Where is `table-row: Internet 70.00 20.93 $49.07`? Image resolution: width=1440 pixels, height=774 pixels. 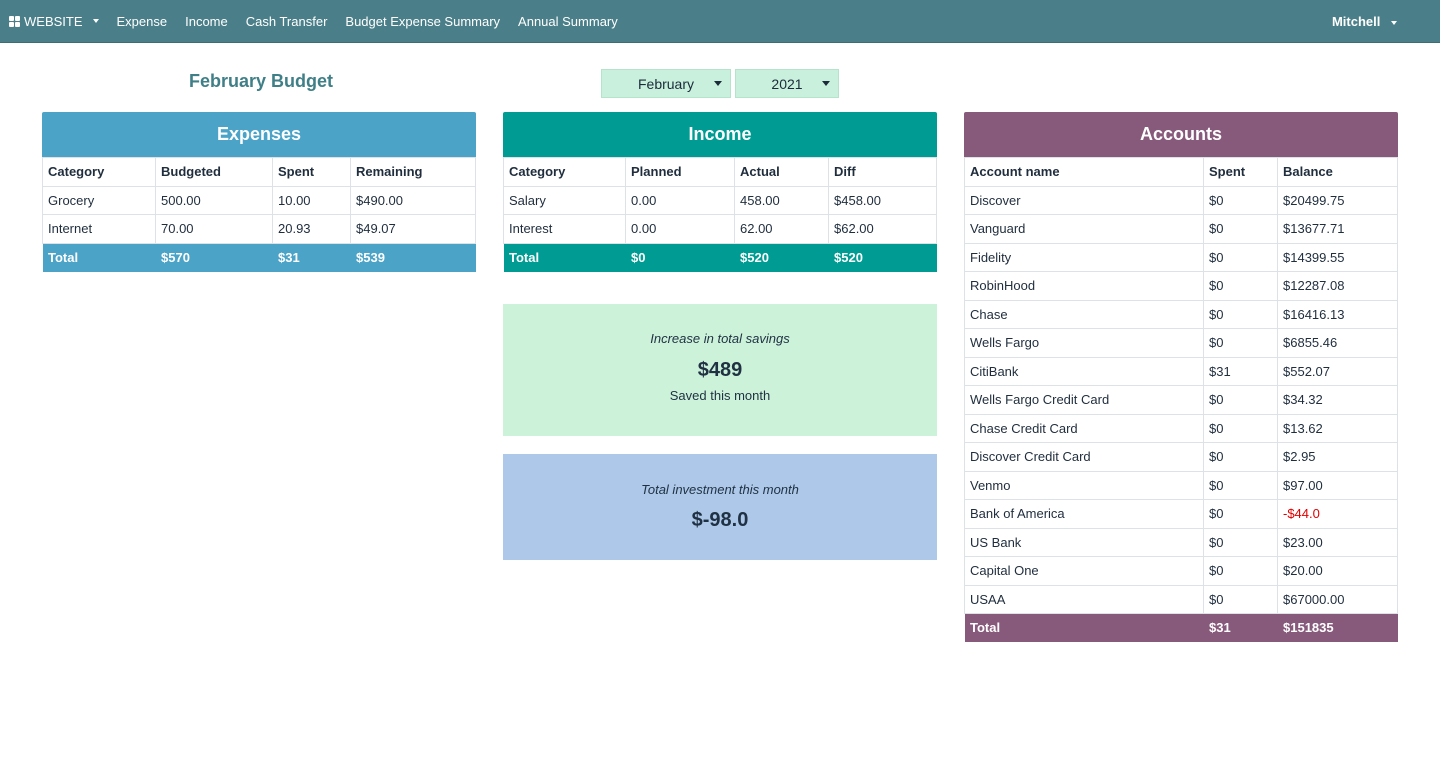
table-row: Internet 70.00 20.93 $49.07 is located at coordinates (259, 229).